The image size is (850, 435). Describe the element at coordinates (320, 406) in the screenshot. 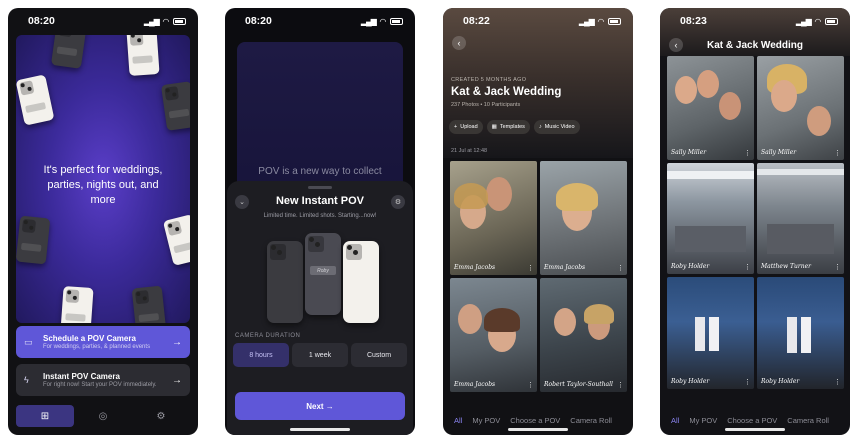

I see `next-button: Next →` at that location.